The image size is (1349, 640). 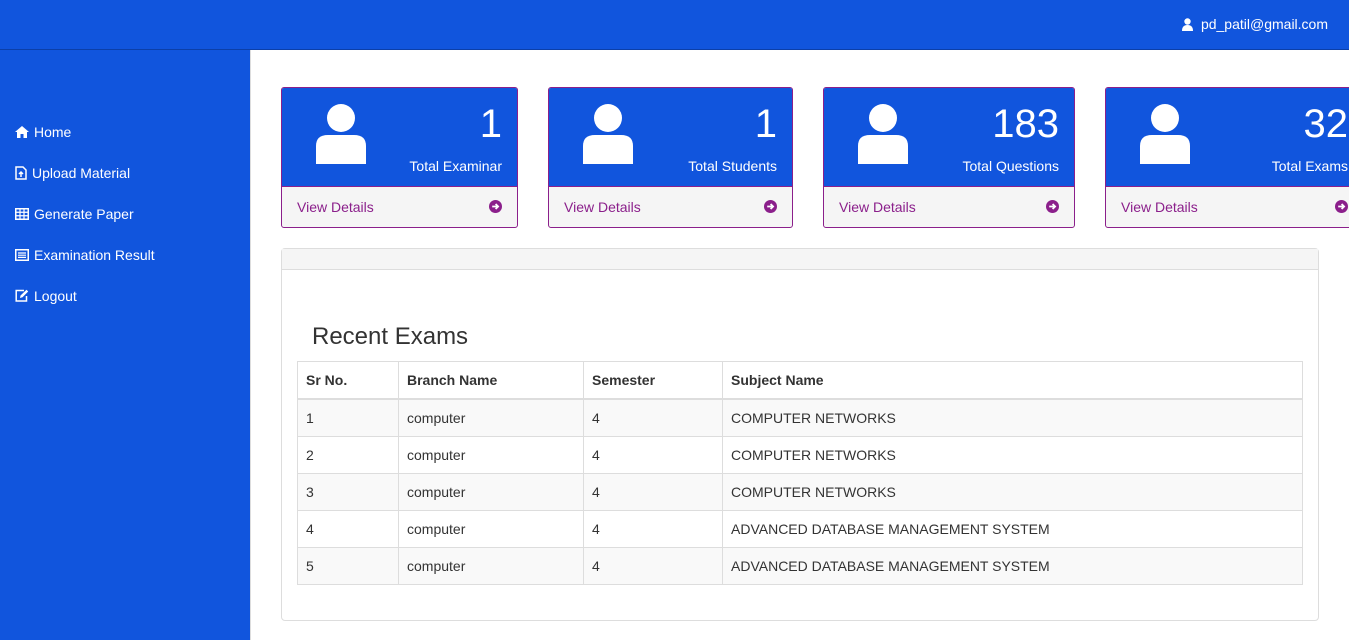 I want to click on table-cell: 3, so click(x=348, y=492).